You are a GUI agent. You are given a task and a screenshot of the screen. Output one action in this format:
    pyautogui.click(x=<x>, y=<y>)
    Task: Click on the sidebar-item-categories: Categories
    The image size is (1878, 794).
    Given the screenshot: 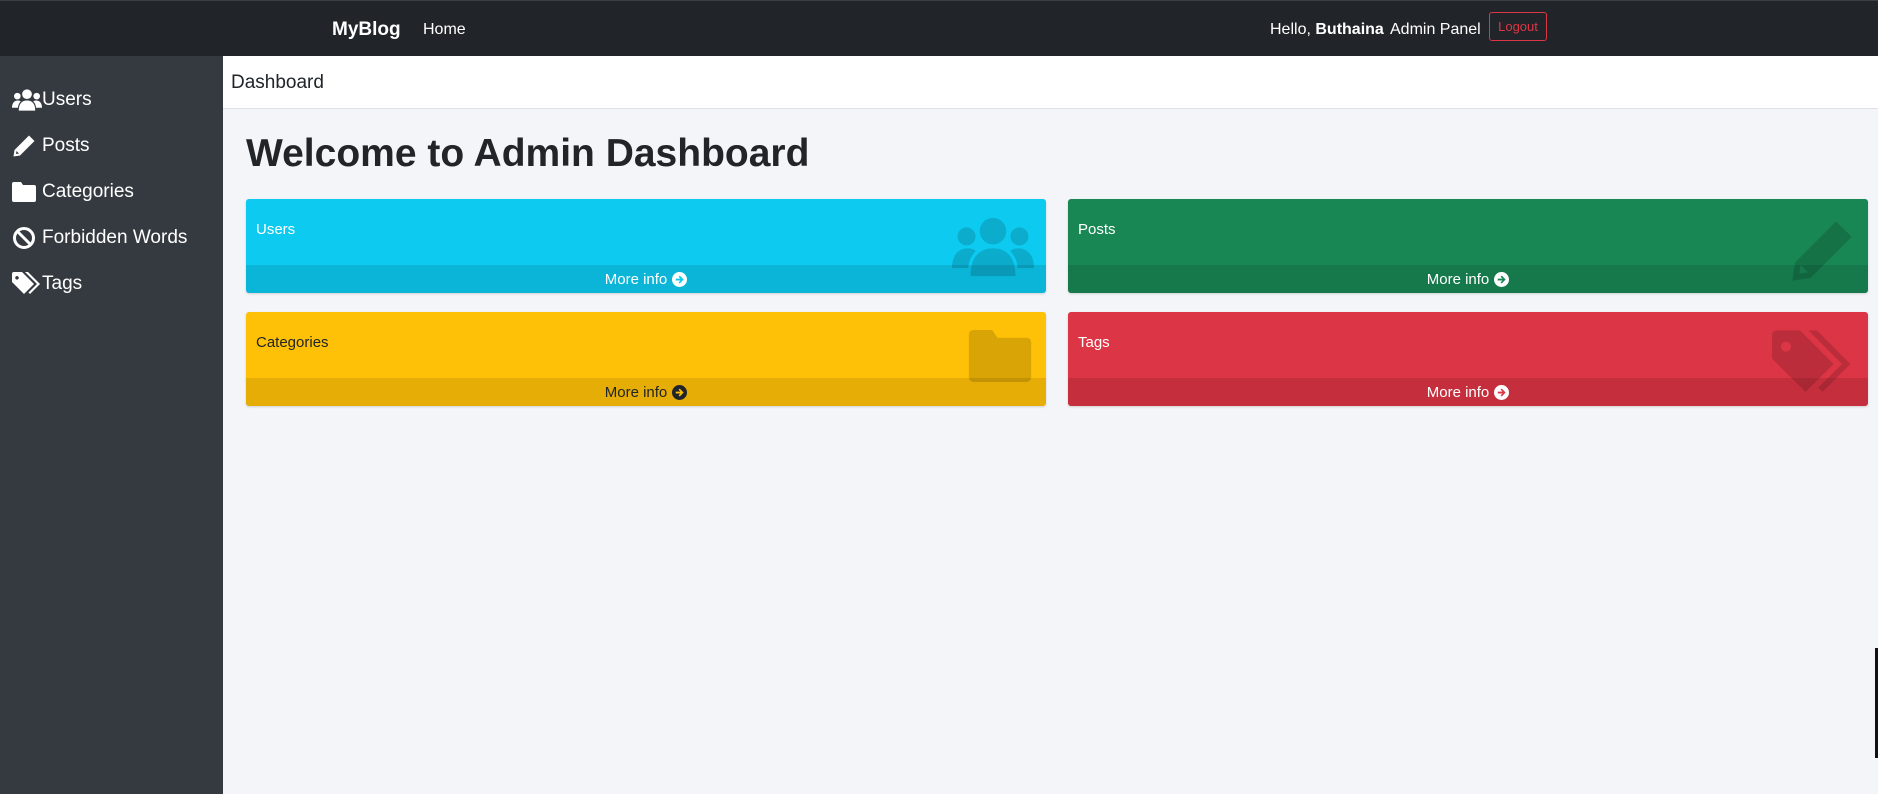 What is the action you would take?
    pyautogui.click(x=73, y=192)
    